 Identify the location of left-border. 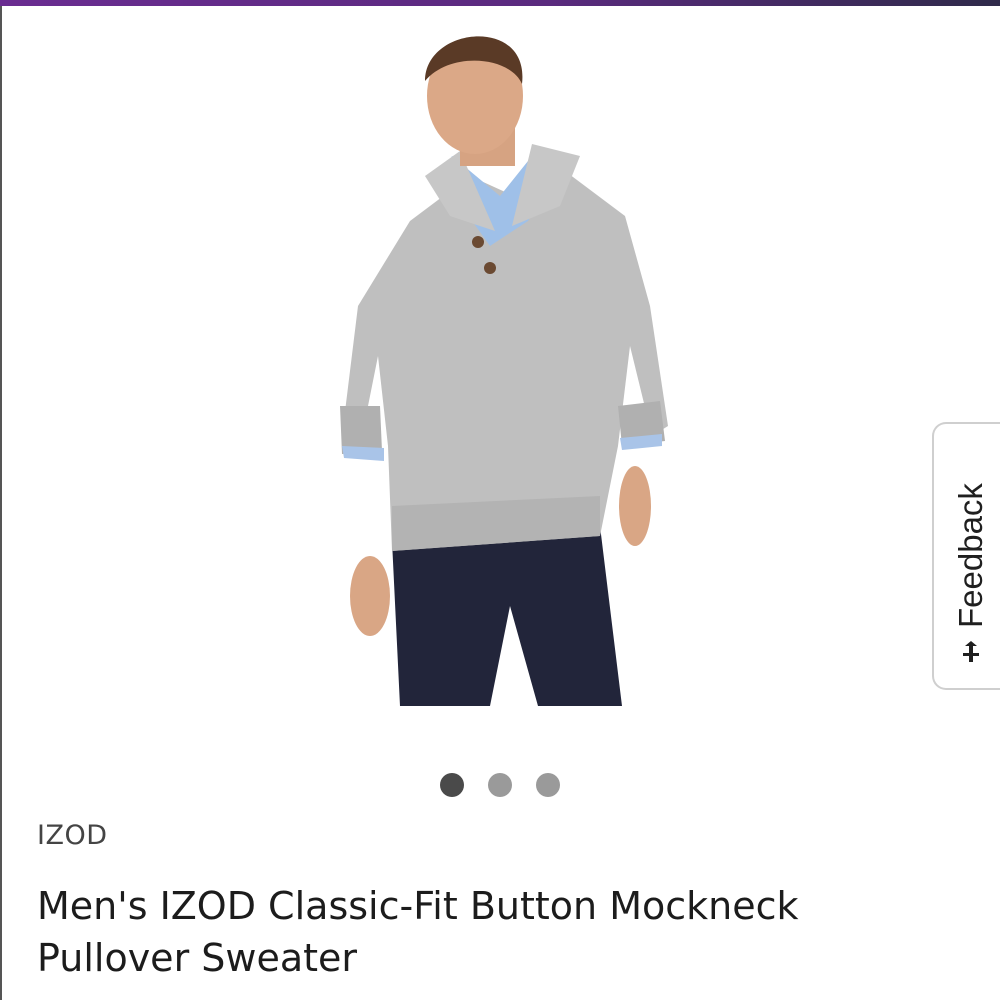
(1, 503).